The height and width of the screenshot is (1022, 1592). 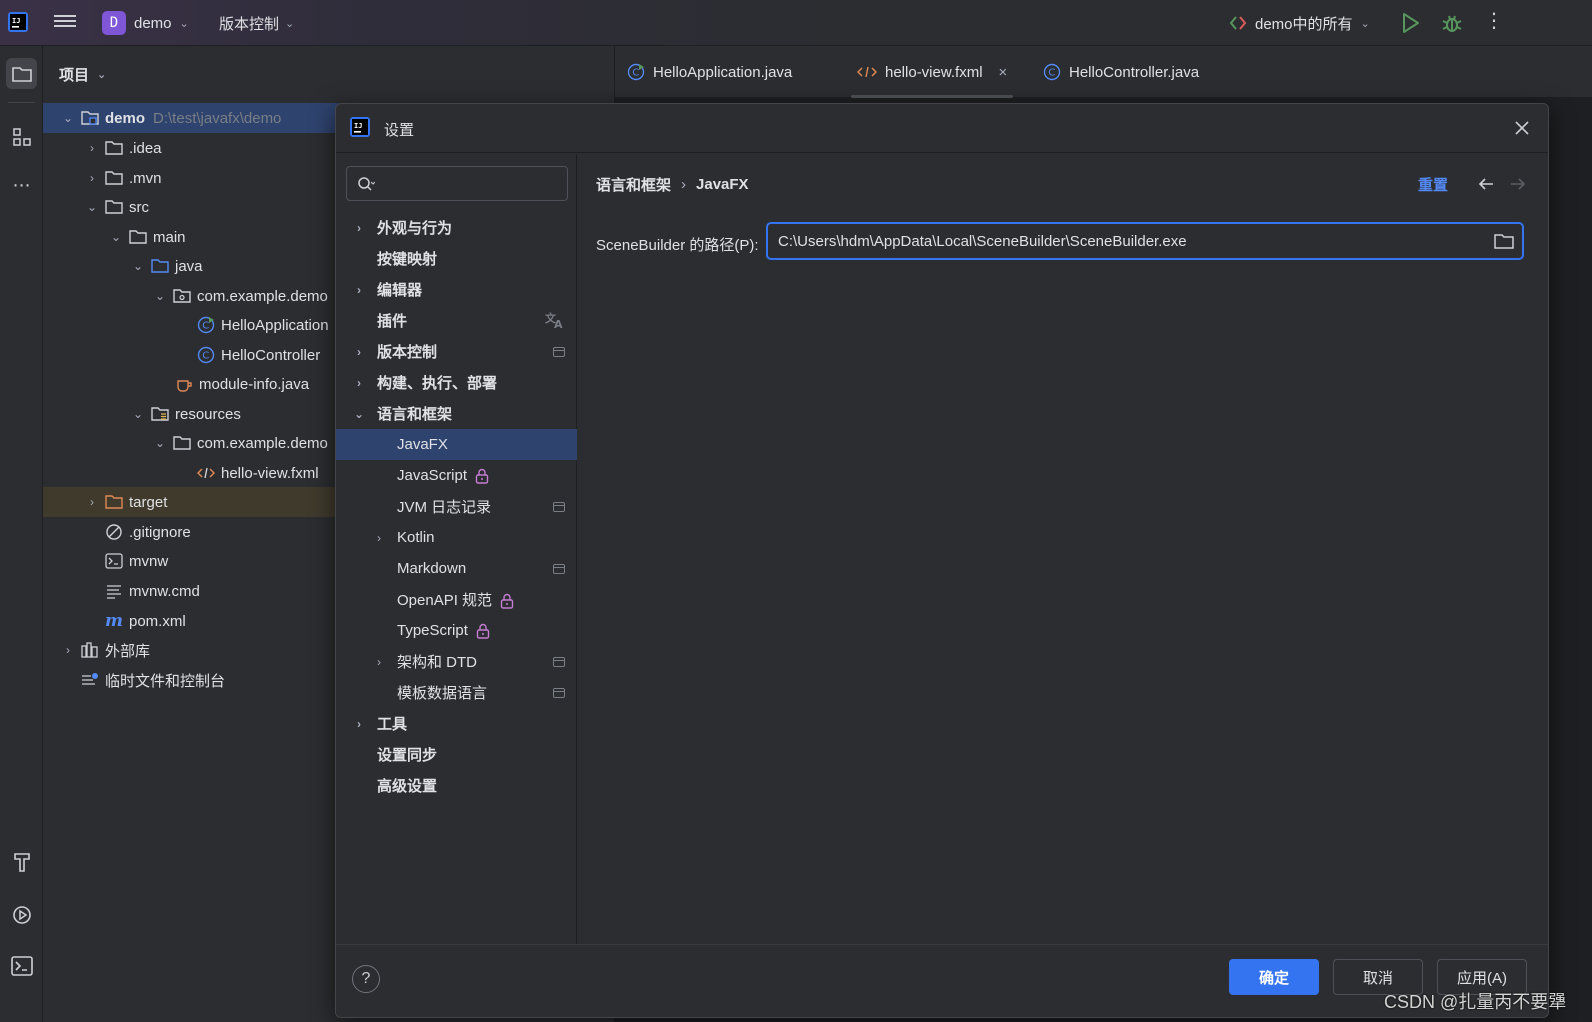 What do you see at coordinates (456, 258) in the screenshot?
I see `nav-keymap: 按键映射` at bounding box center [456, 258].